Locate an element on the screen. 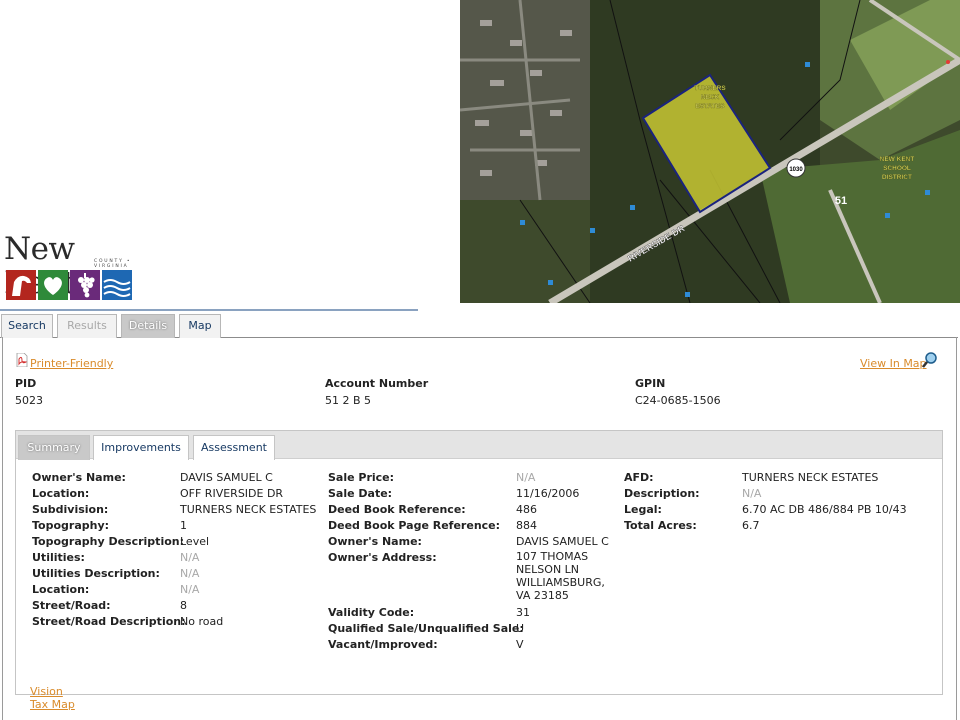 This screenshot has width=960, height=720. owners-name-2-value: DAVIS SAMUEL C is located at coordinates (562, 541).